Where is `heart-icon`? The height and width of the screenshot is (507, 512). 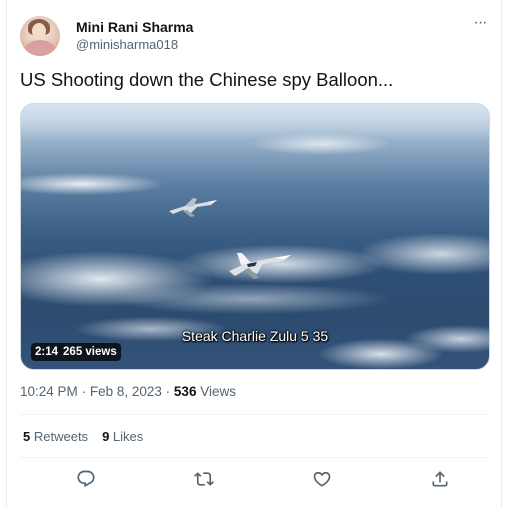 heart-icon is located at coordinates (322, 479).